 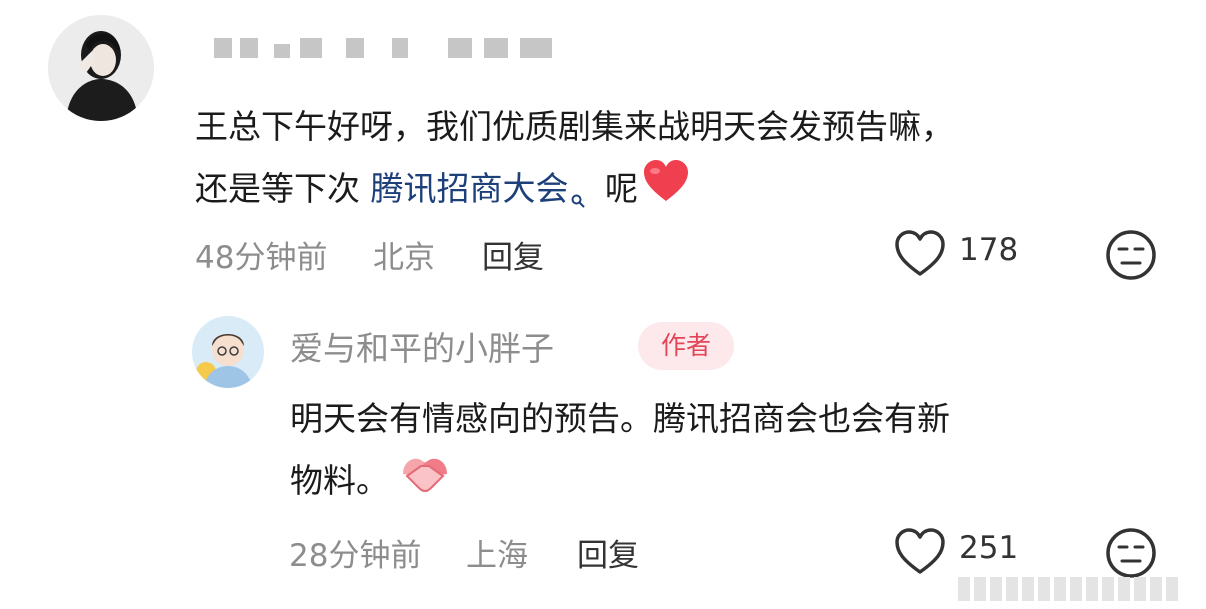 What do you see at coordinates (404, 258) in the screenshot?
I see `comment-location: 北京` at bounding box center [404, 258].